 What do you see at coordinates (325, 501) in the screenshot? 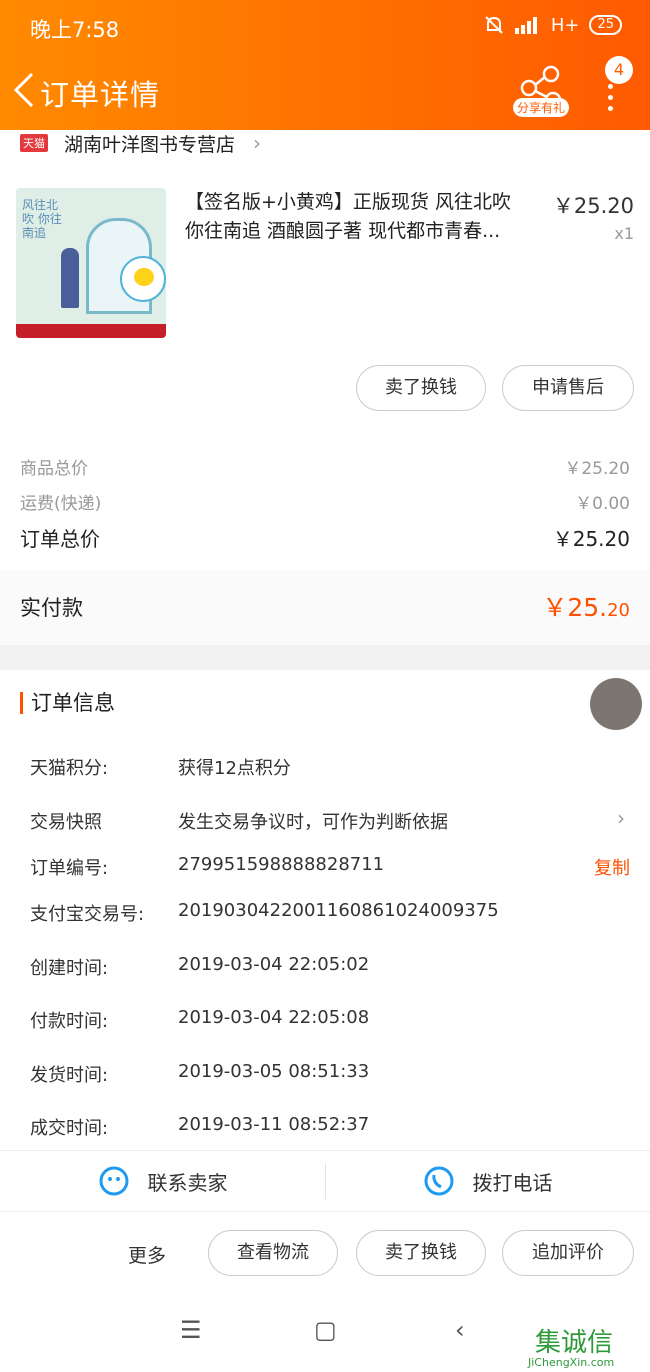
I see `shipping-row: 运费(快递) ￥0.00` at bounding box center [325, 501].